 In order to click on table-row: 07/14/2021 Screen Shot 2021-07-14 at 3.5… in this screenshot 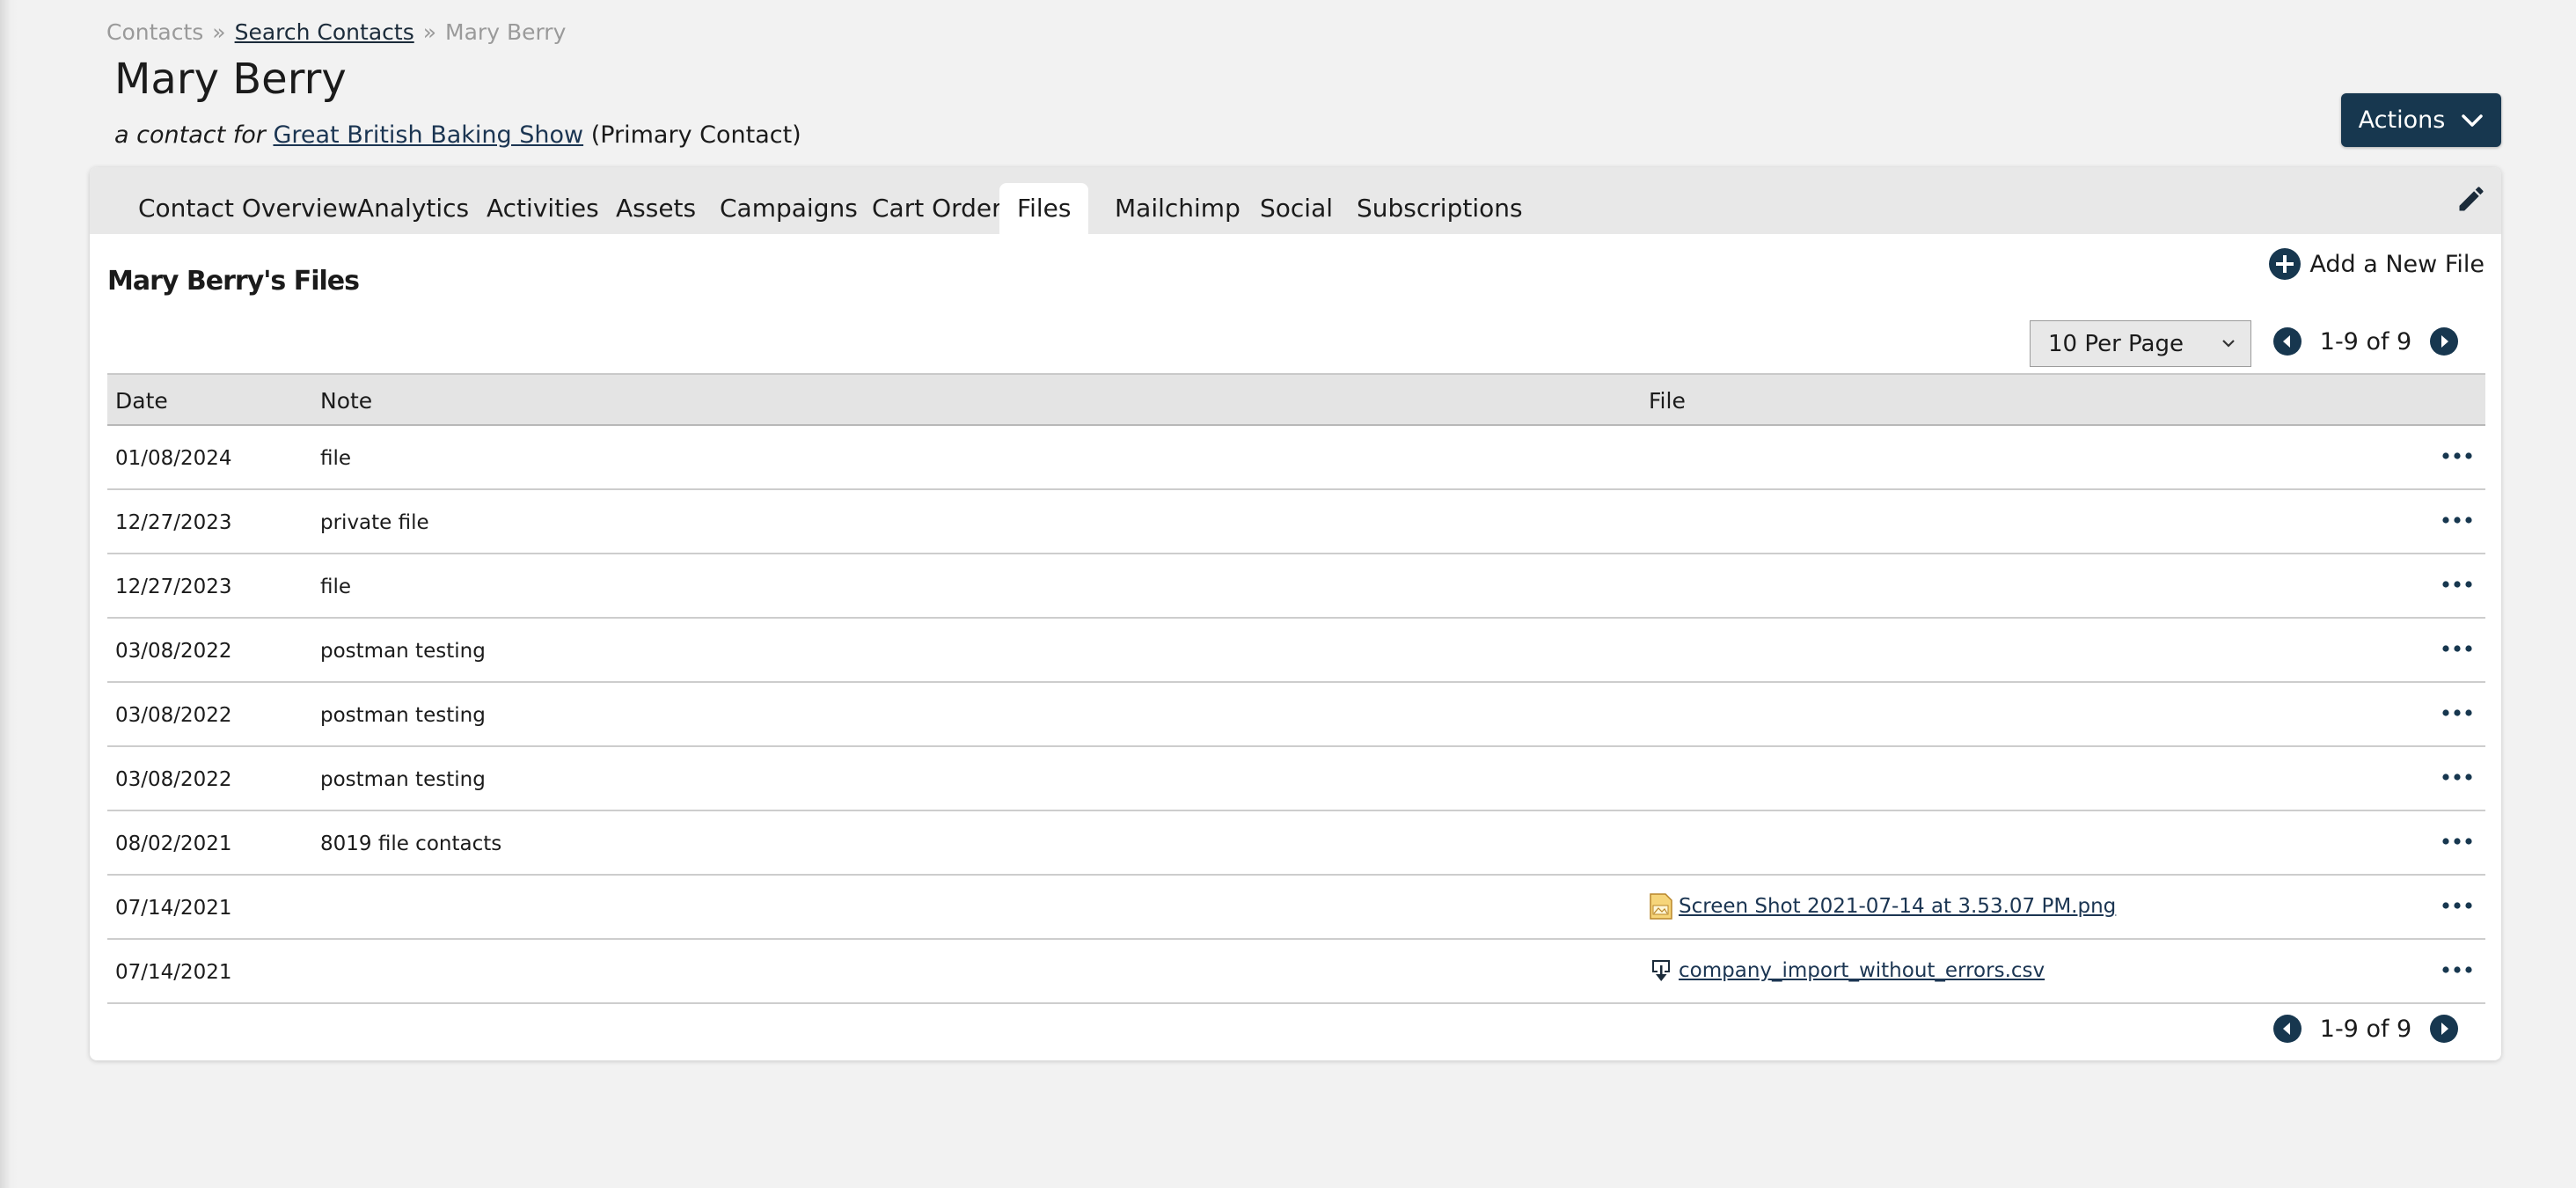, I will do `click(1296, 908)`.